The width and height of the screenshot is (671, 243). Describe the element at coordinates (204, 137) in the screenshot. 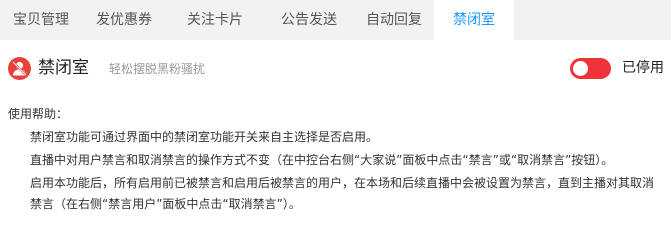

I see `help-item: 禁闭室功能可通过界面中的禁闭室功能开关来自主选择是否启用。` at that location.